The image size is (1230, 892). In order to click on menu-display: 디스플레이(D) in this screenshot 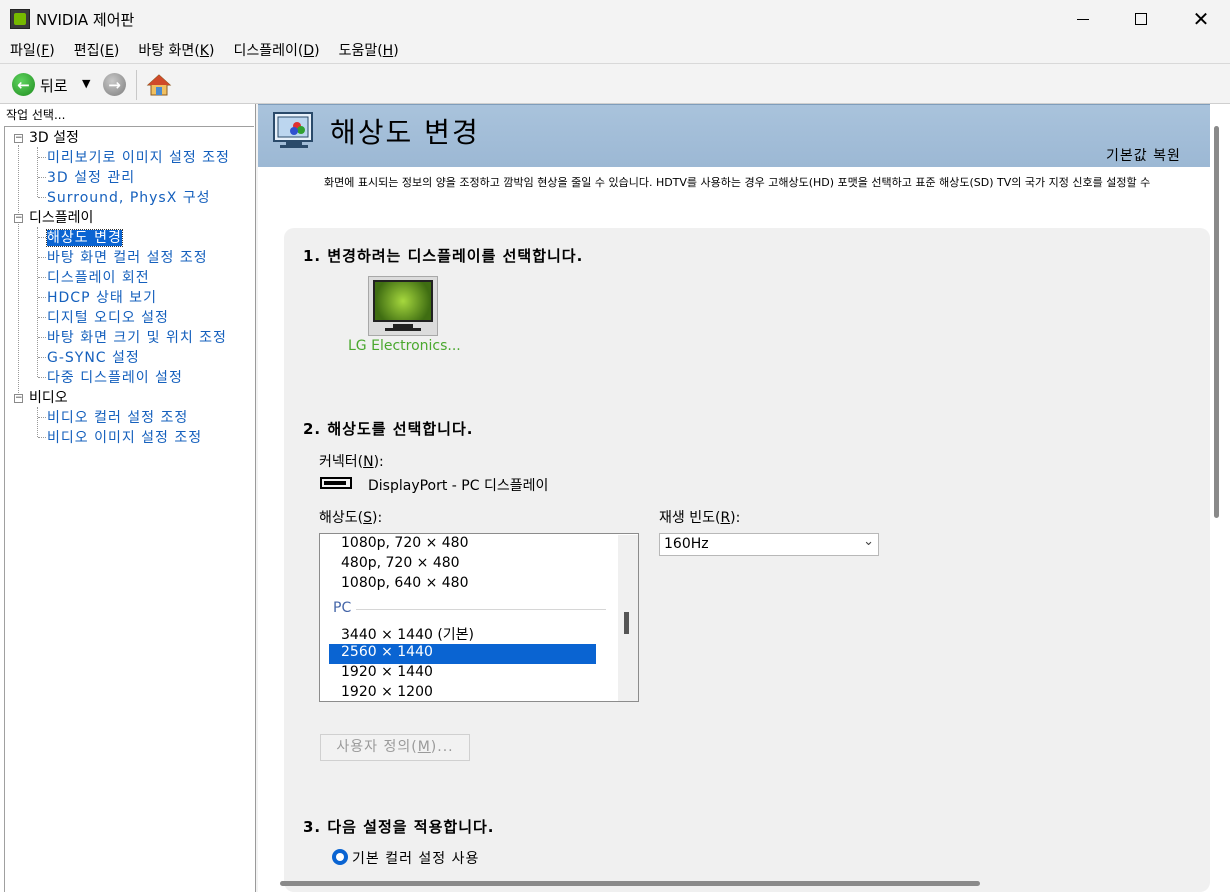, I will do `click(275, 50)`.